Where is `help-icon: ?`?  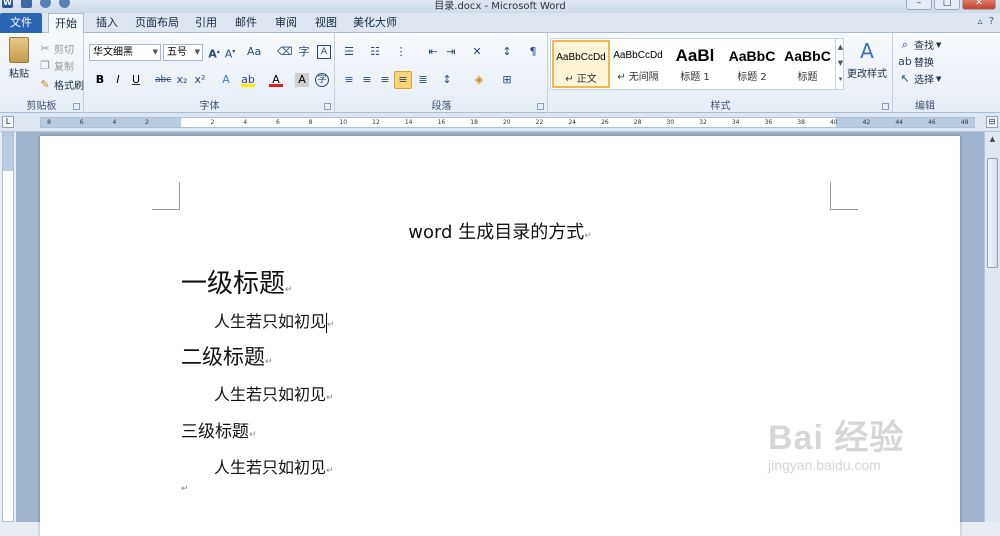 help-icon: ? is located at coordinates (991, 21).